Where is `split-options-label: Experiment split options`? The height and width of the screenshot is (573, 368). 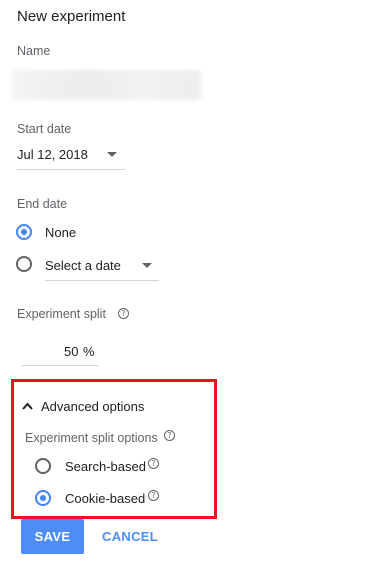
split-options-label: Experiment split options is located at coordinates (91, 438).